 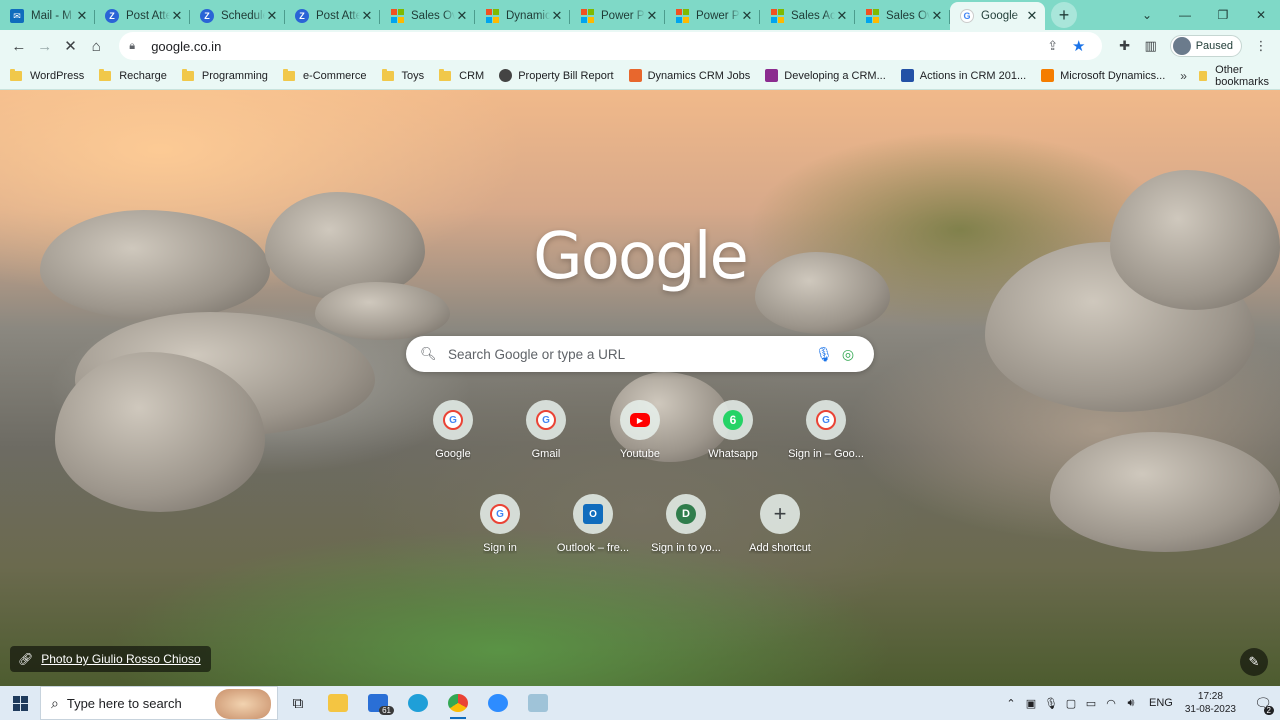 I want to click on bookmark-star-icon: ★, so click(x=1079, y=46).